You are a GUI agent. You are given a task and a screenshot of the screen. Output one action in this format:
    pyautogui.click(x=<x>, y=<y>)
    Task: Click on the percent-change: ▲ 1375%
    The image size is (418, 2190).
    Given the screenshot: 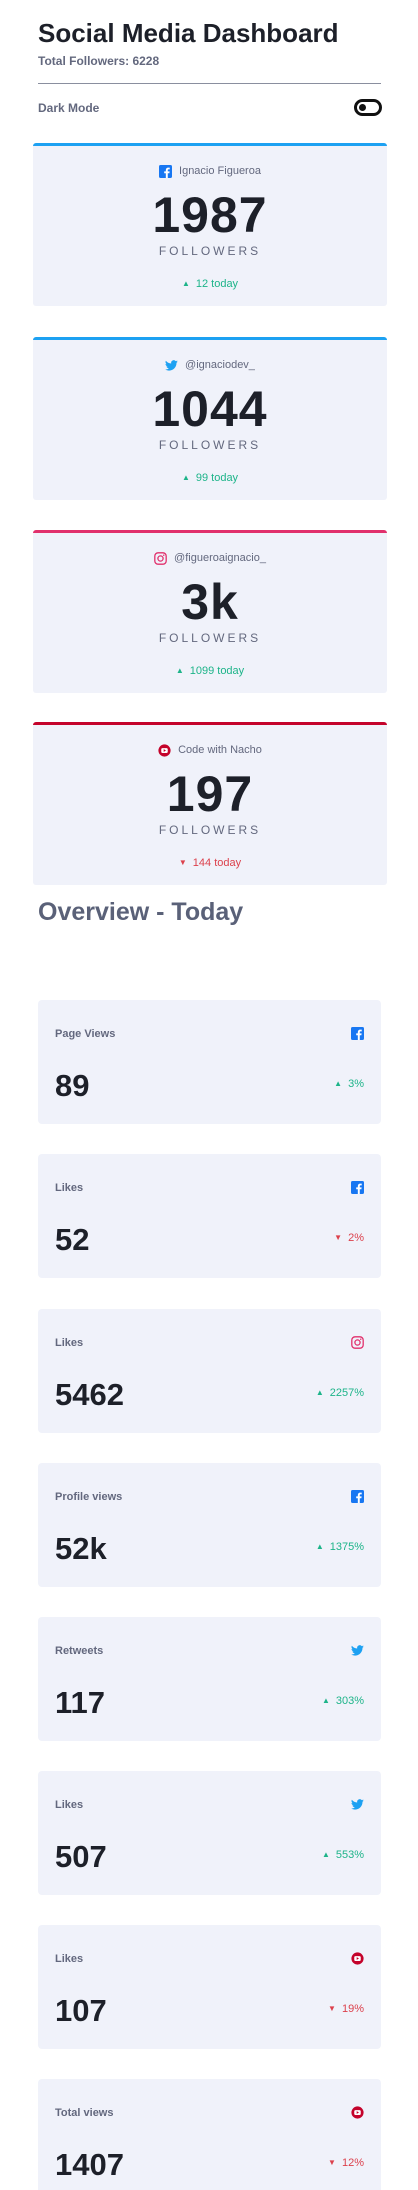 What is the action you would take?
    pyautogui.click(x=340, y=1547)
    